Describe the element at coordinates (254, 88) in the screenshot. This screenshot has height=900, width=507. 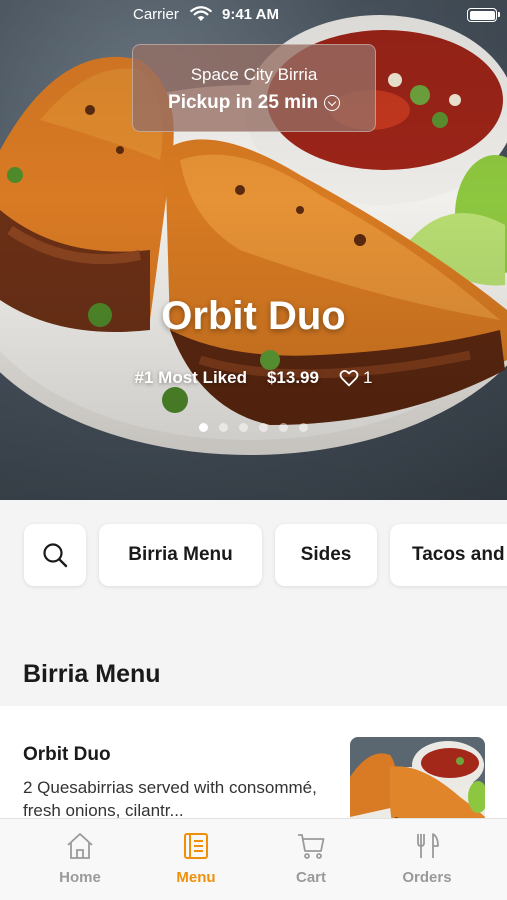
I see `pickup-location-selector: Space City Birria Pickup in 25 min` at that location.